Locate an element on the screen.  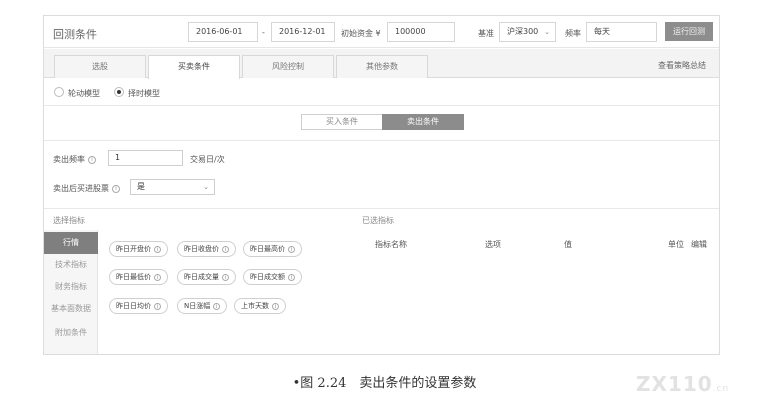
indicator-chip: 昨日日均价 i is located at coordinates (138, 306).